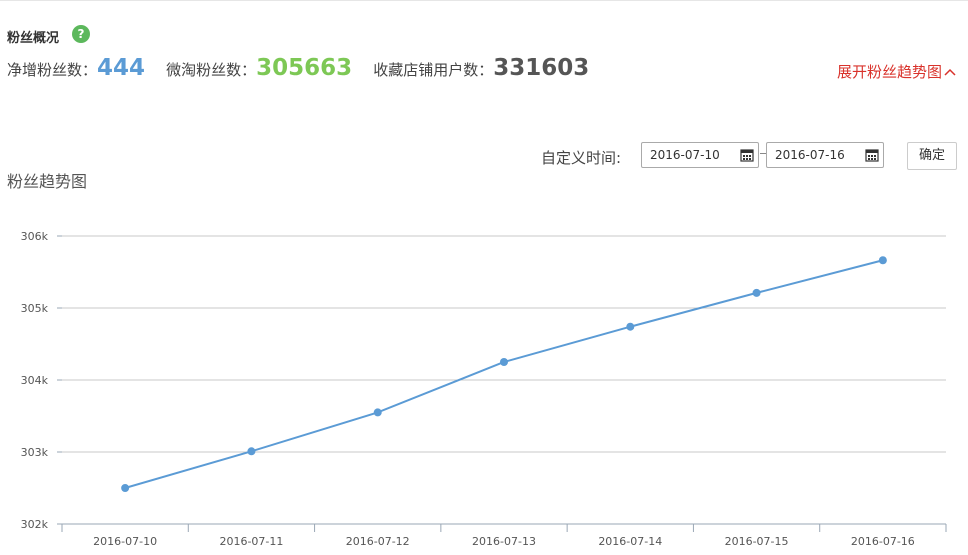 The width and height of the screenshot is (968, 555). What do you see at coordinates (378, 541) in the screenshot?
I see `x-tick-label: 2016-07-12` at bounding box center [378, 541].